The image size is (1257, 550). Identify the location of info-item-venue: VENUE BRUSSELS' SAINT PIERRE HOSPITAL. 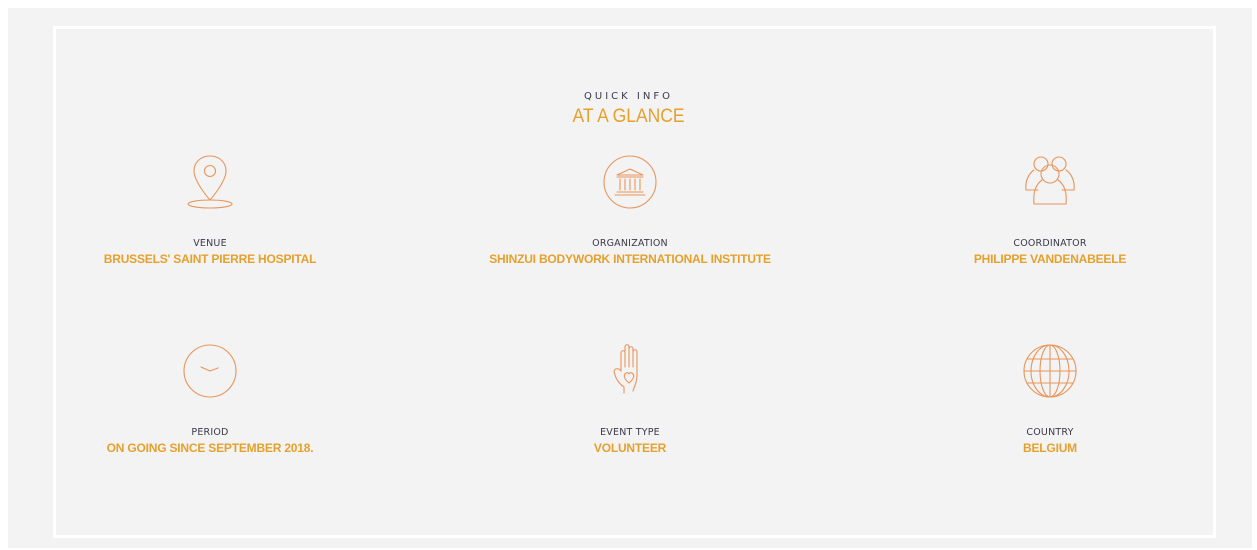
(210, 209).